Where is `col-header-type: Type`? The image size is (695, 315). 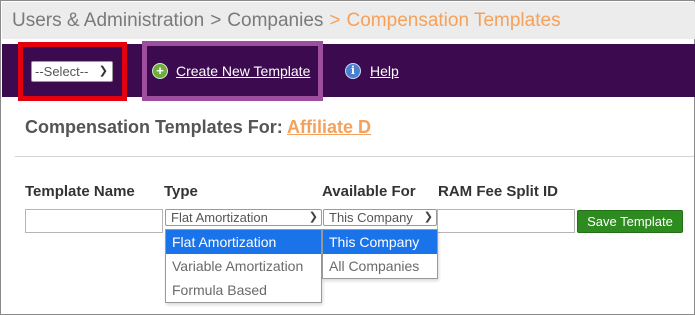 col-header-type: Type is located at coordinates (181, 191).